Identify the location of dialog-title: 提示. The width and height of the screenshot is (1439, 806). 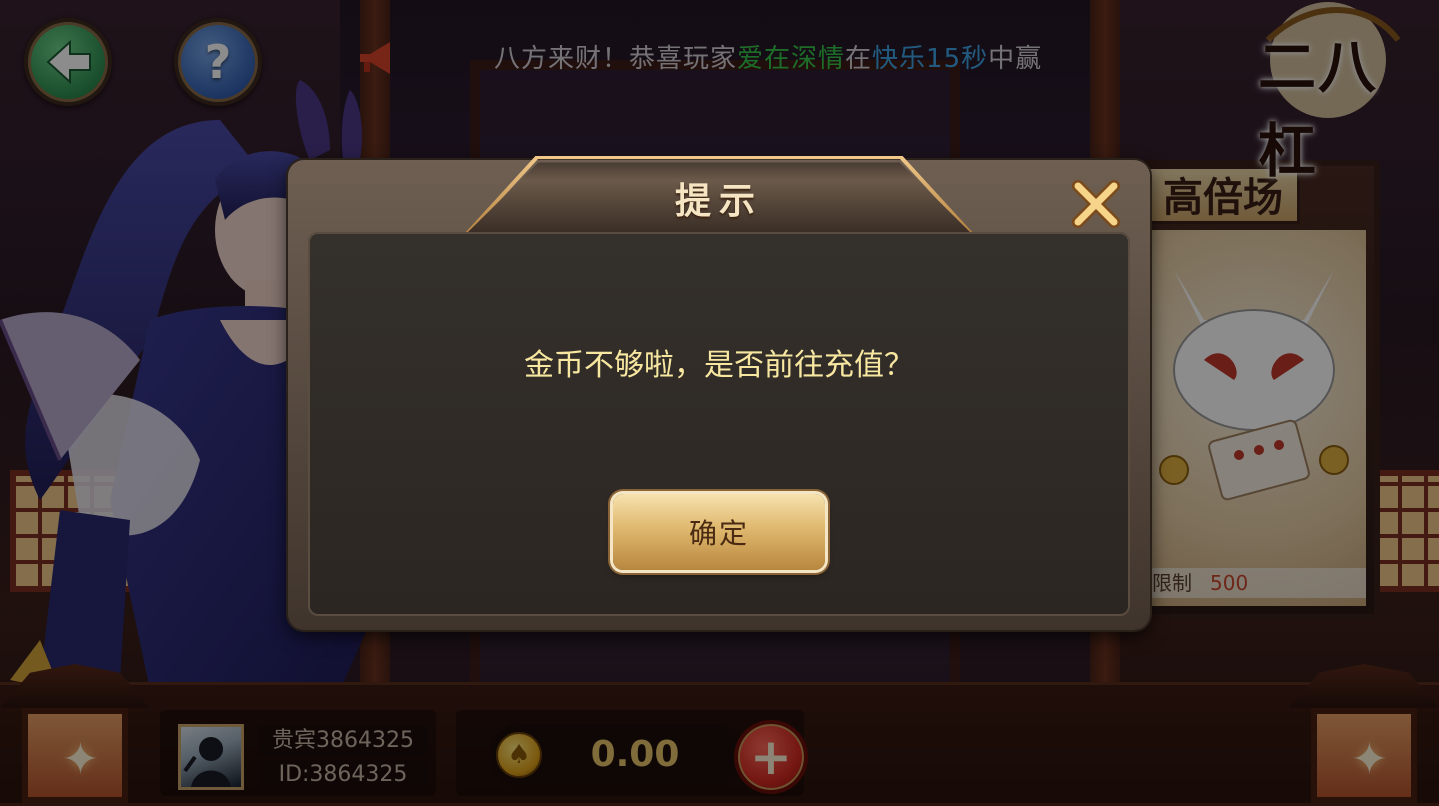
(718, 201).